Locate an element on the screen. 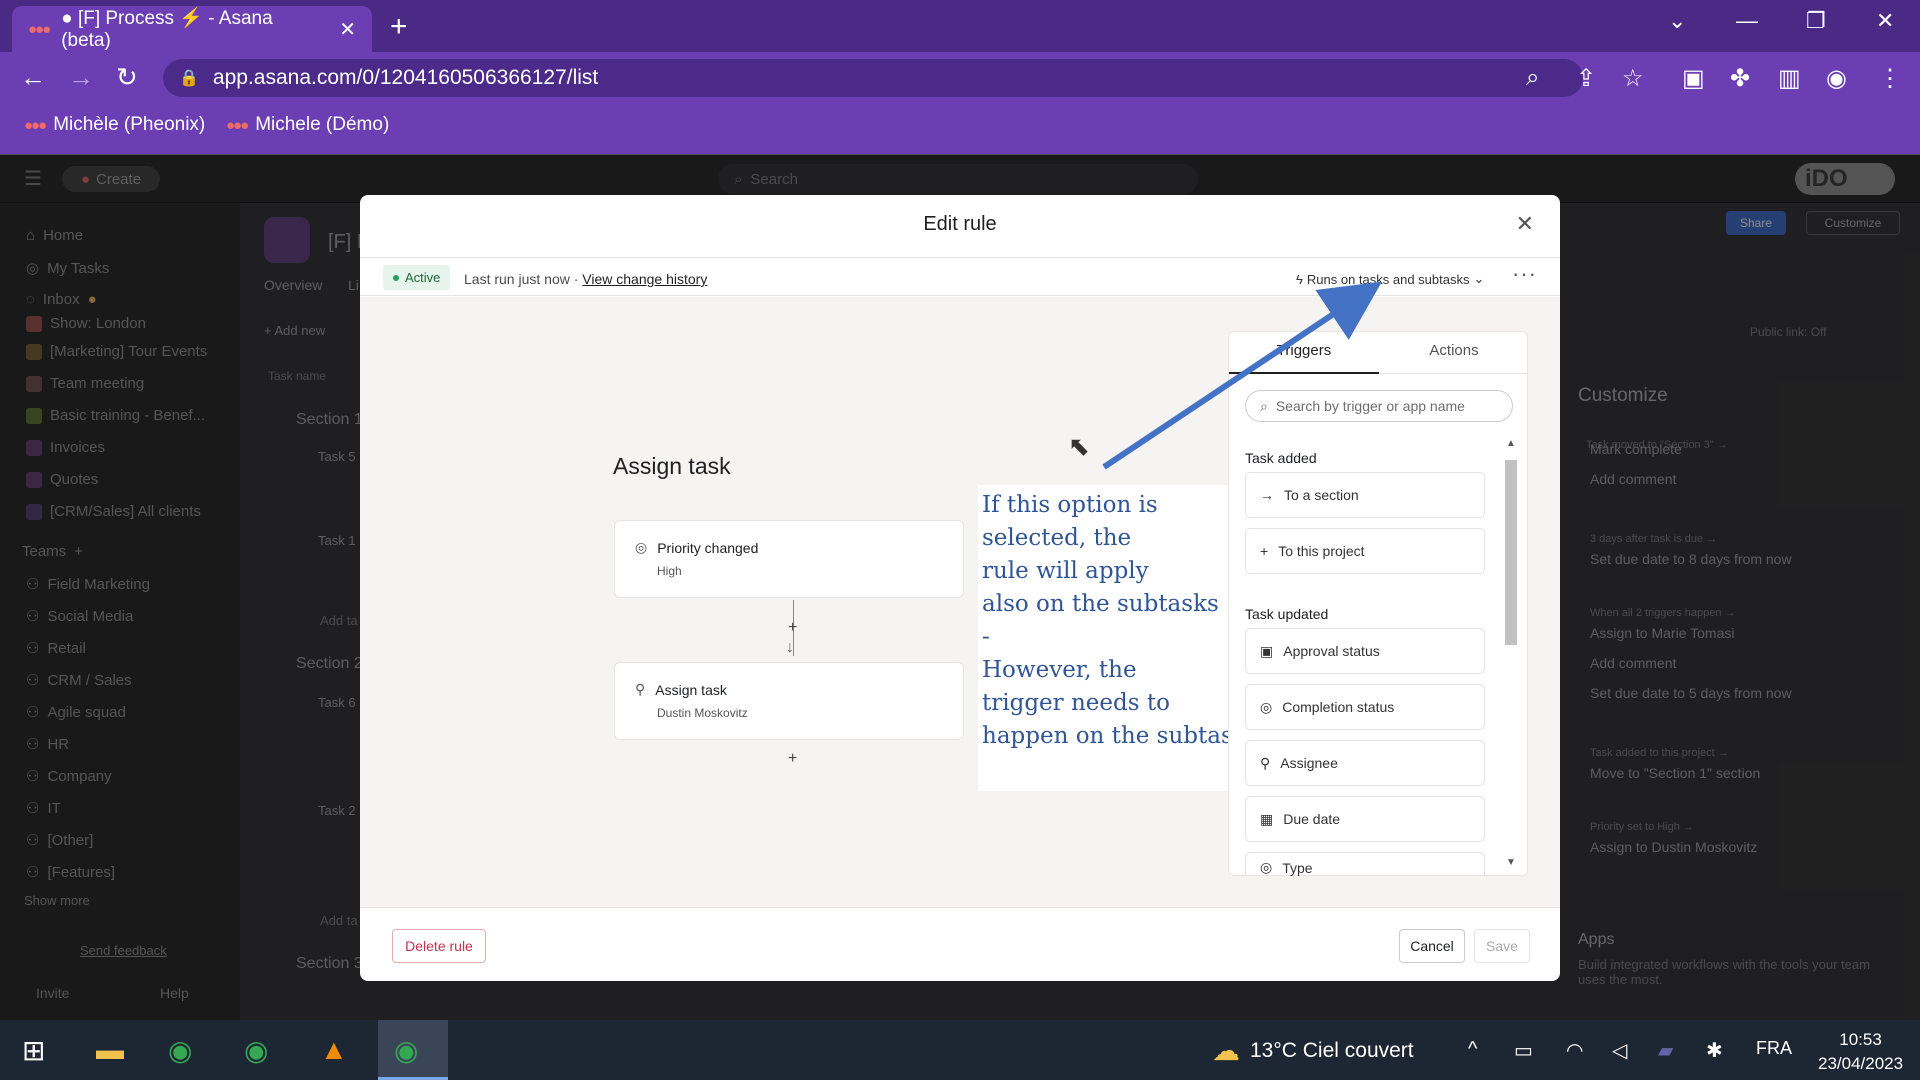  chevron-up-icon: ^ is located at coordinates (1472, 1049).